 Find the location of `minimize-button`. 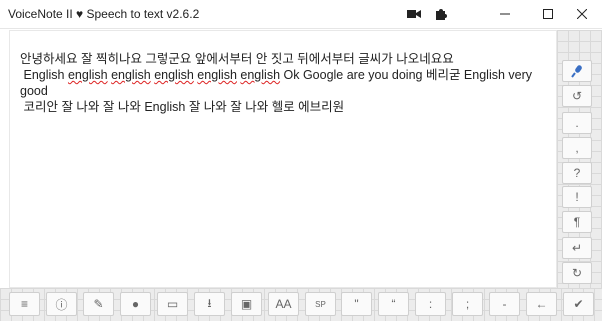

minimize-button is located at coordinates (505, 14).